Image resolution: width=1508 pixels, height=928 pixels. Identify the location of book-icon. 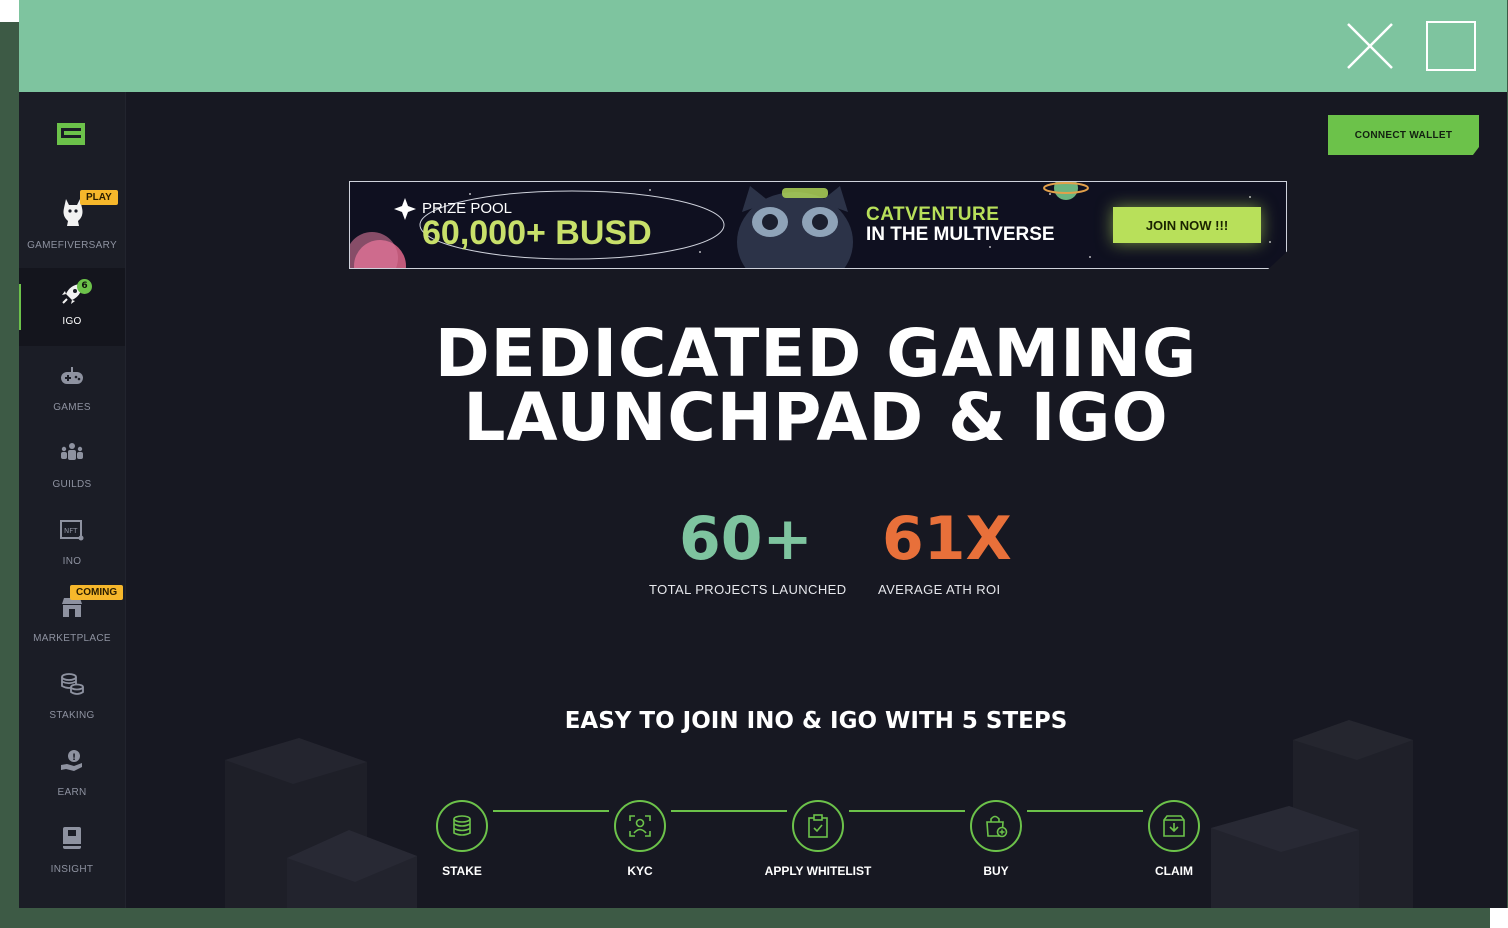
(72, 838).